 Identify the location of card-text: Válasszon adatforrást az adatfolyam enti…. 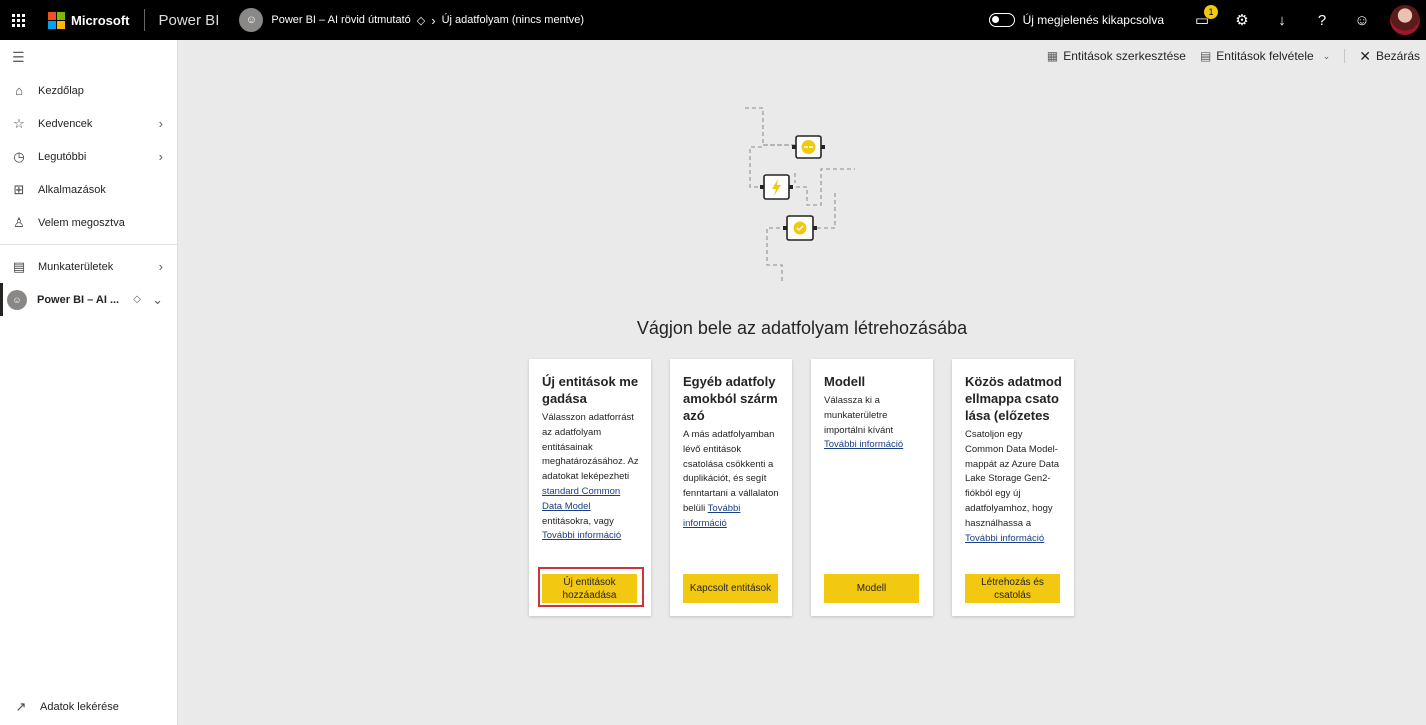
(590, 447).